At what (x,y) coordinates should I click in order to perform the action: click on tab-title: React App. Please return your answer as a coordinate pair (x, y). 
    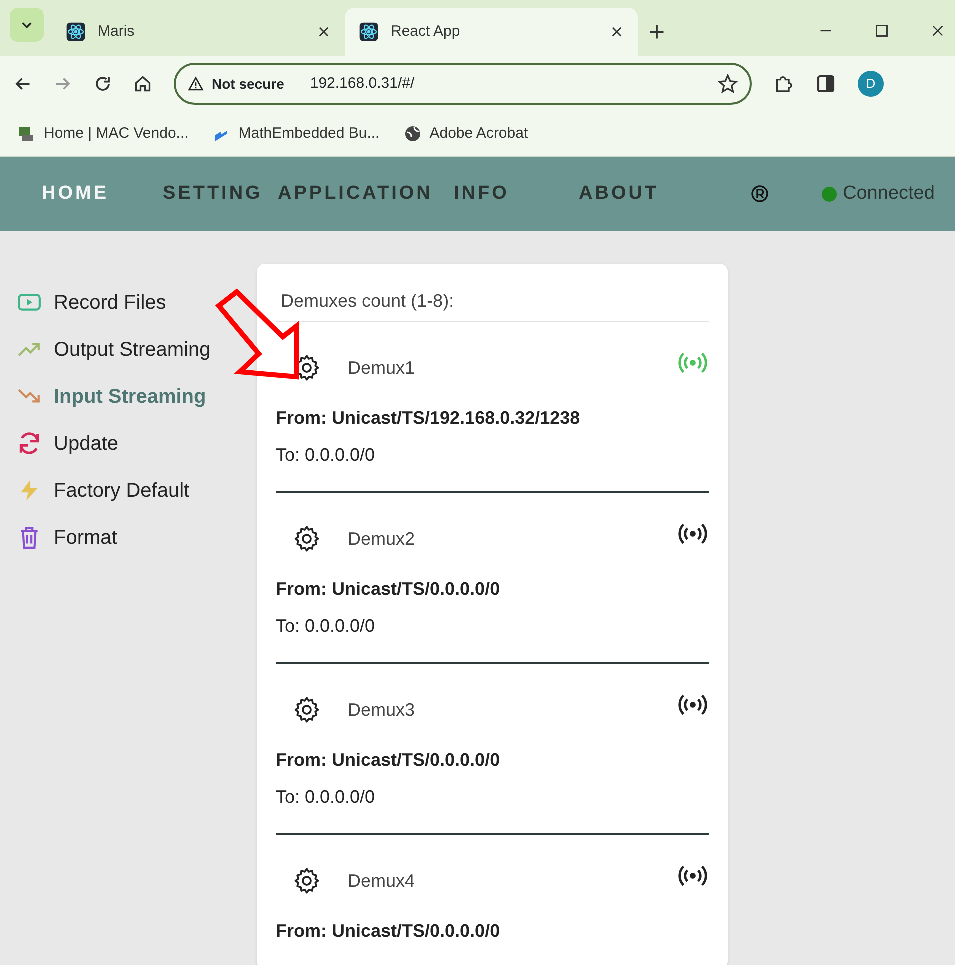
    Looking at the image, I should click on (426, 32).